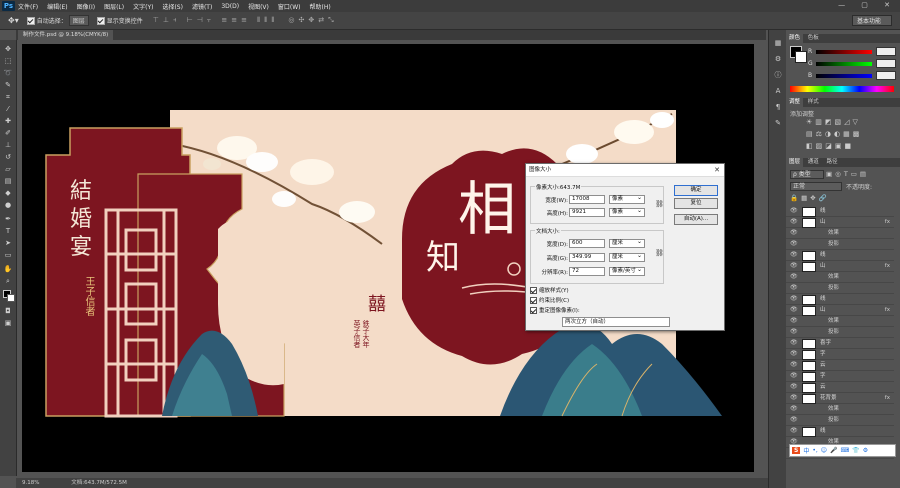  I want to click on g-value-input, so click(886, 63).